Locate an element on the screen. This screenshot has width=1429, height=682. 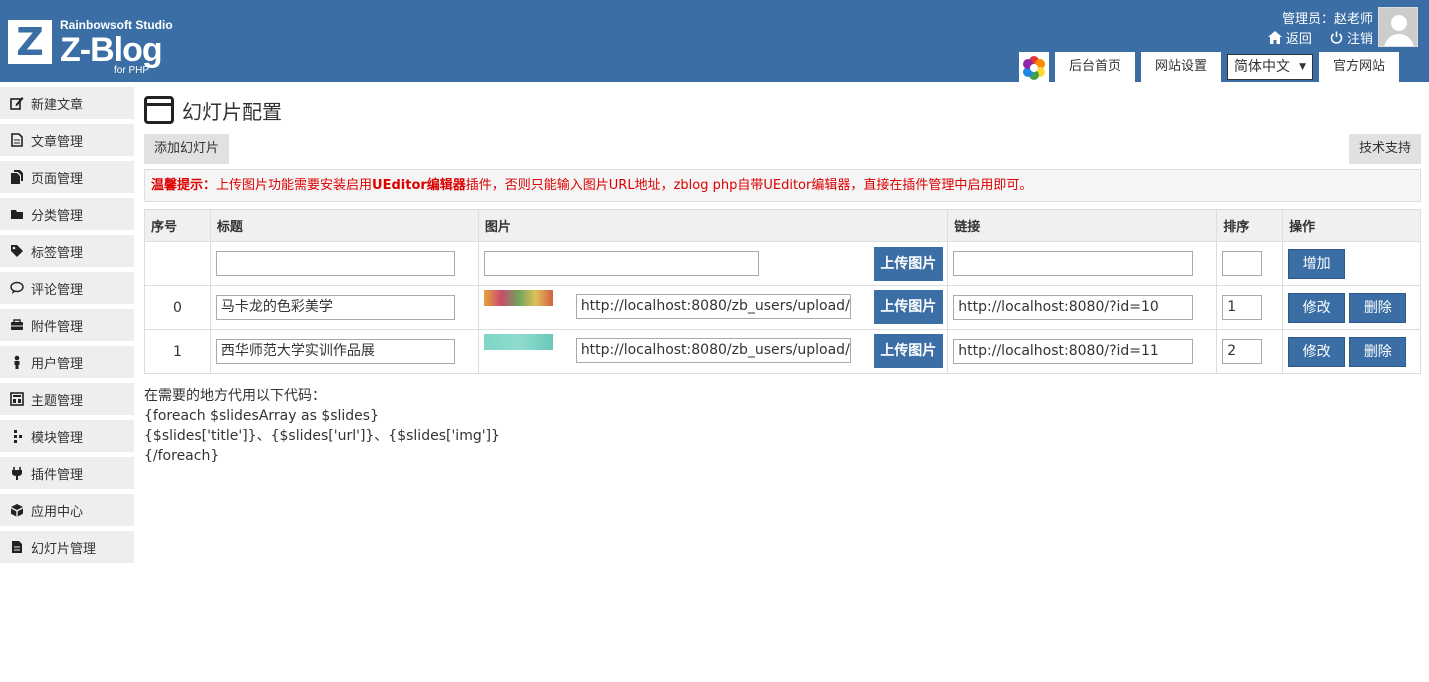
theme-icon is located at coordinates (17, 399).